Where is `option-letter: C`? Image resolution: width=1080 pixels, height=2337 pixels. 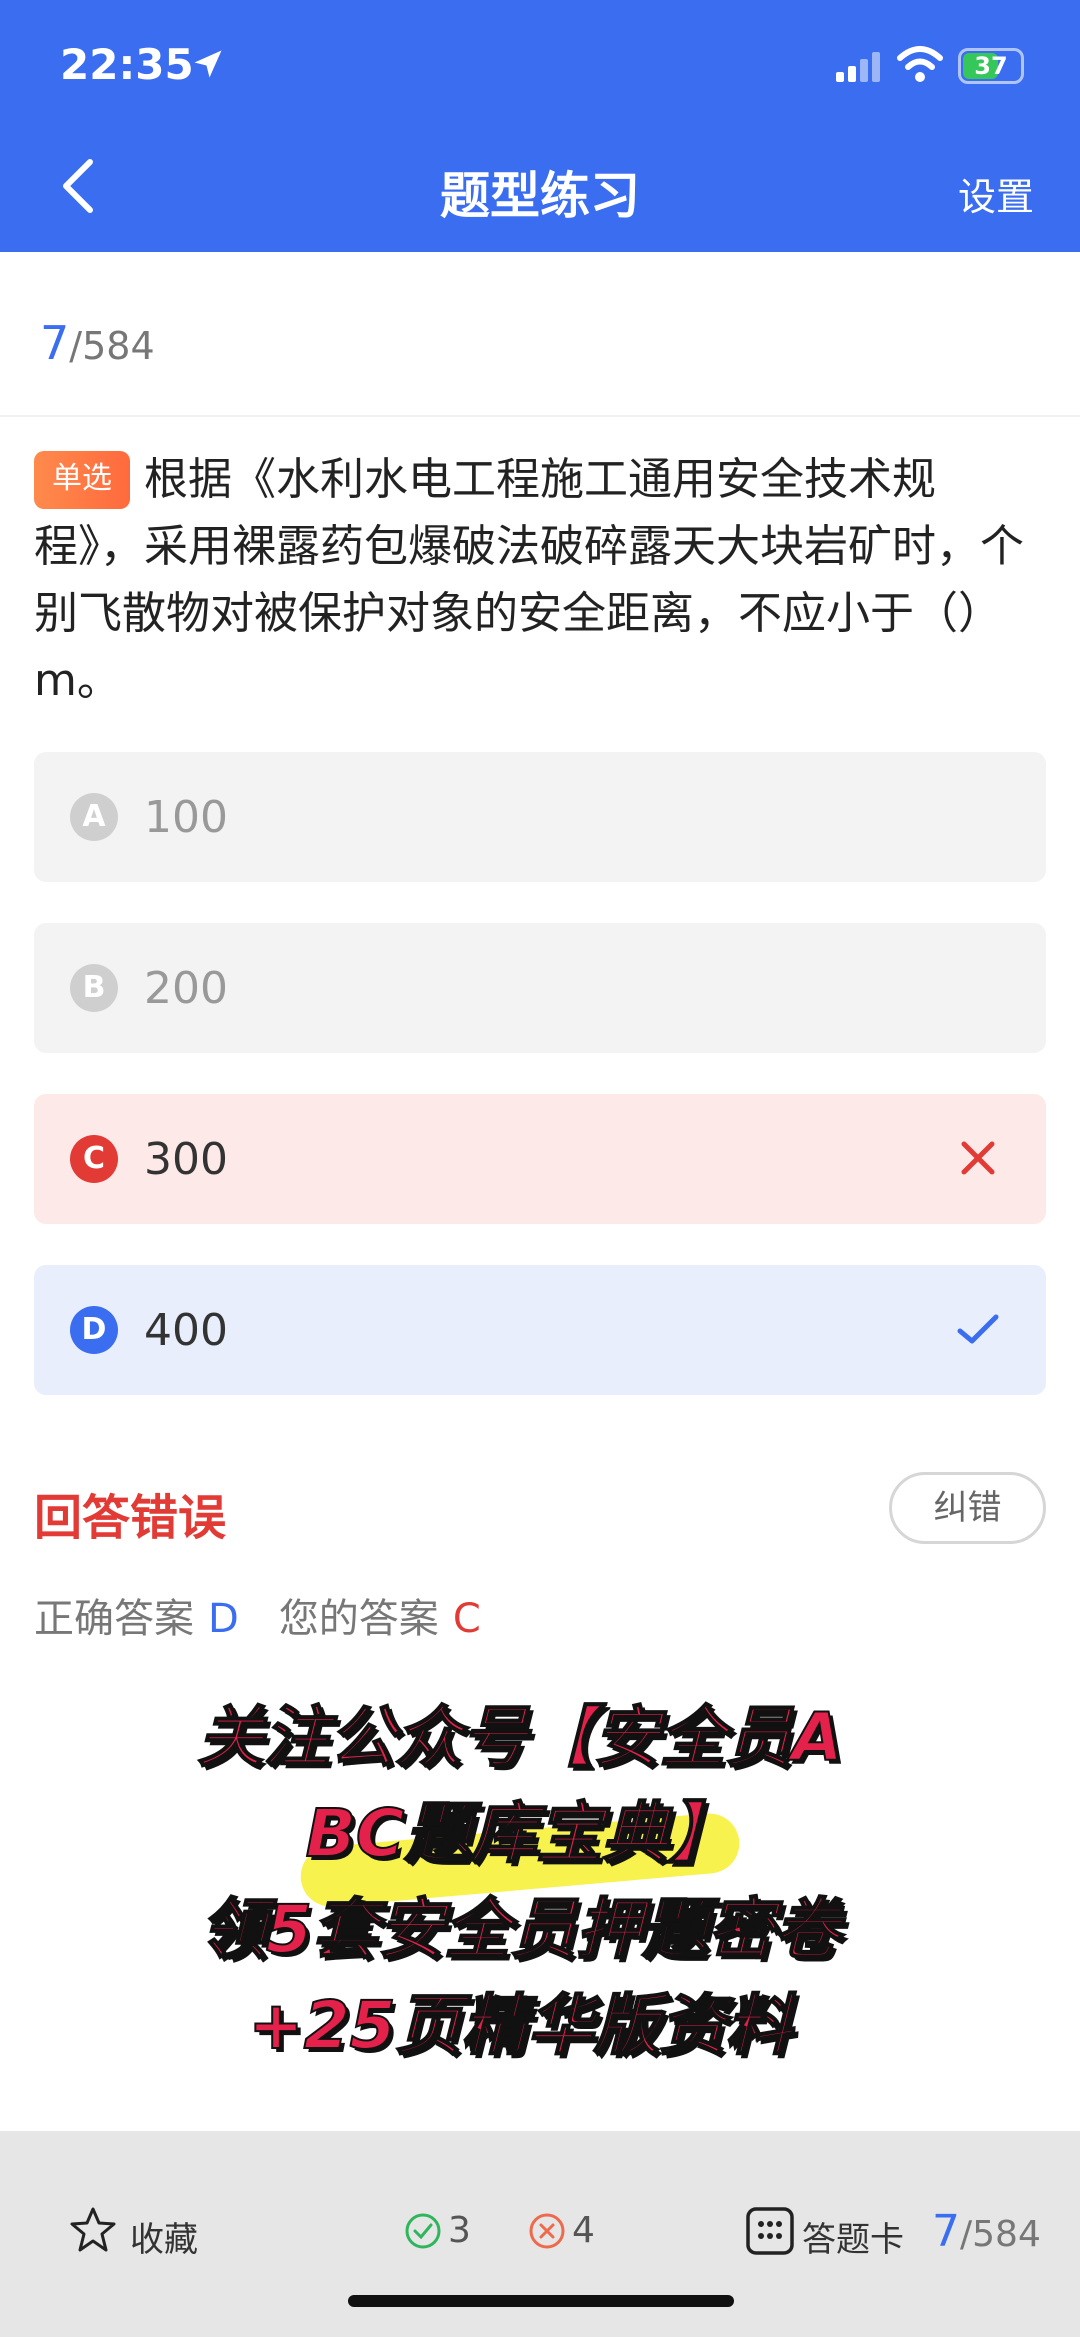 option-letter: C is located at coordinates (94, 1159).